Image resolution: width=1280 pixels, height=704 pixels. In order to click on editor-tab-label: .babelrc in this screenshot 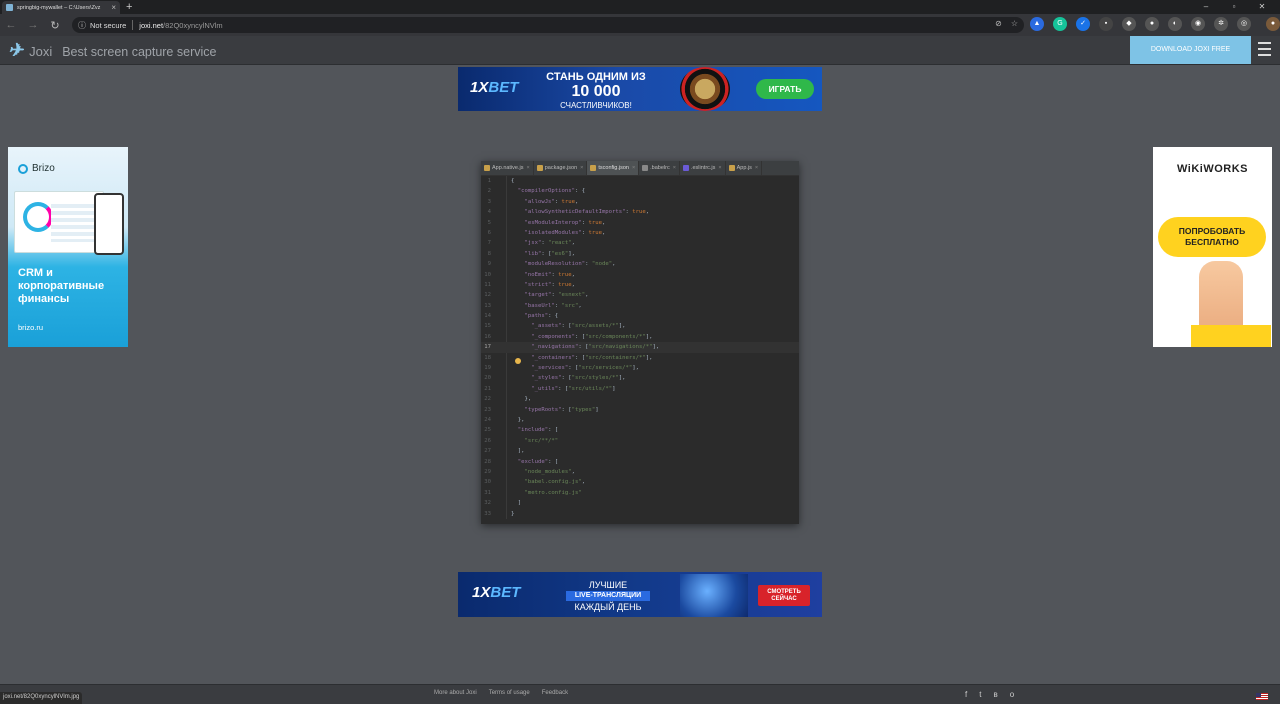, I will do `click(660, 168)`.